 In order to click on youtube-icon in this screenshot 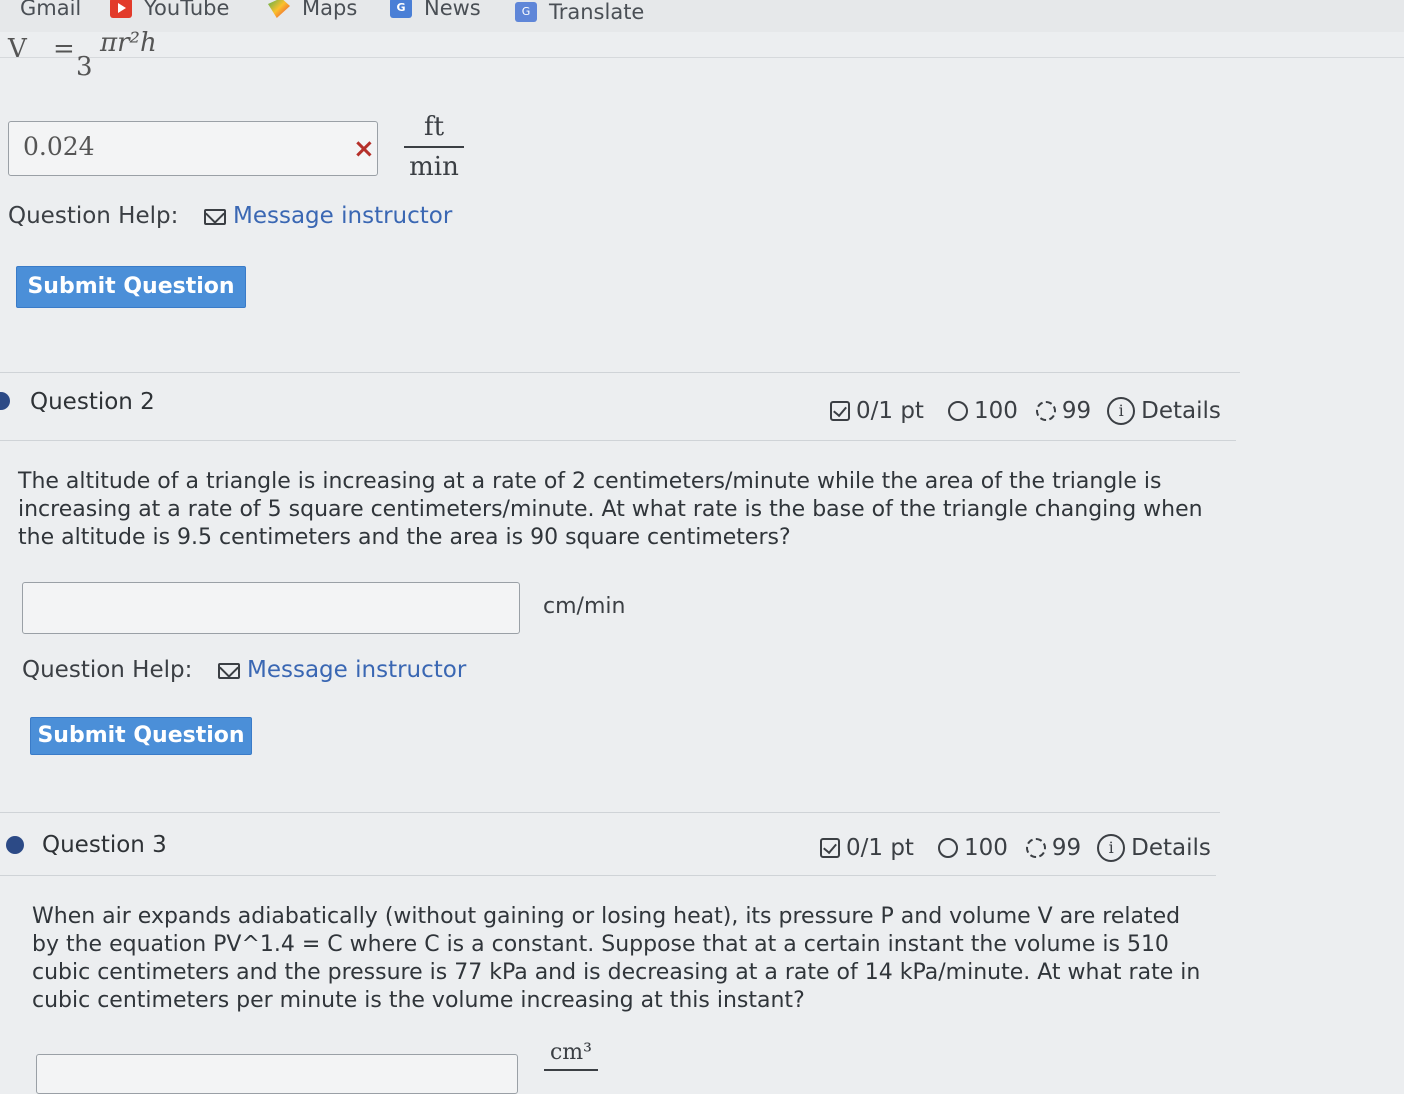, I will do `click(121, 9)`.